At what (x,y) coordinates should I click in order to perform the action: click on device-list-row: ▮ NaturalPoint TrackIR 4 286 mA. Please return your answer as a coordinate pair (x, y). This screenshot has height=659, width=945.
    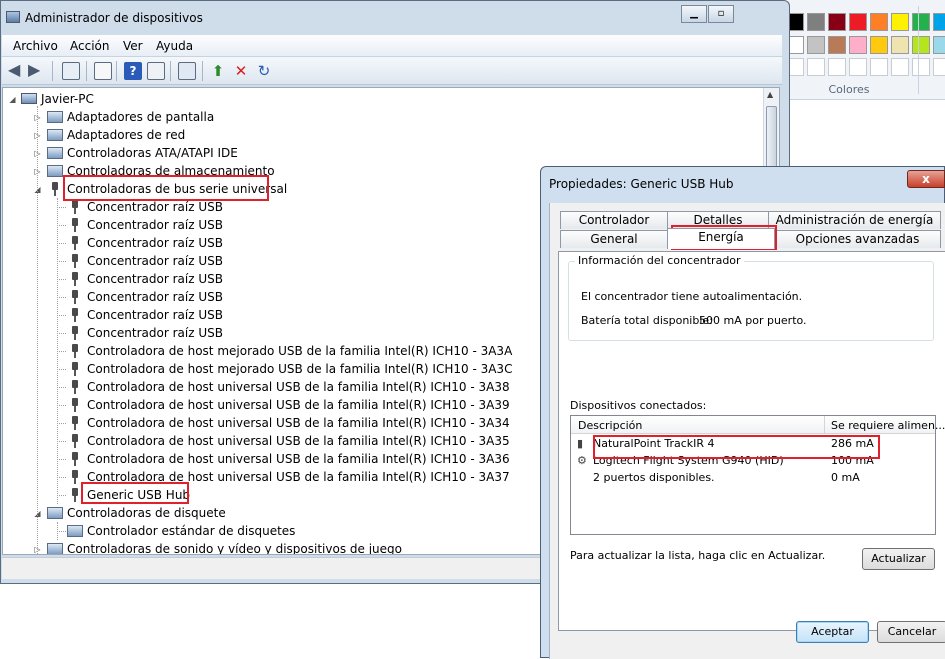
    Looking at the image, I should click on (753, 444).